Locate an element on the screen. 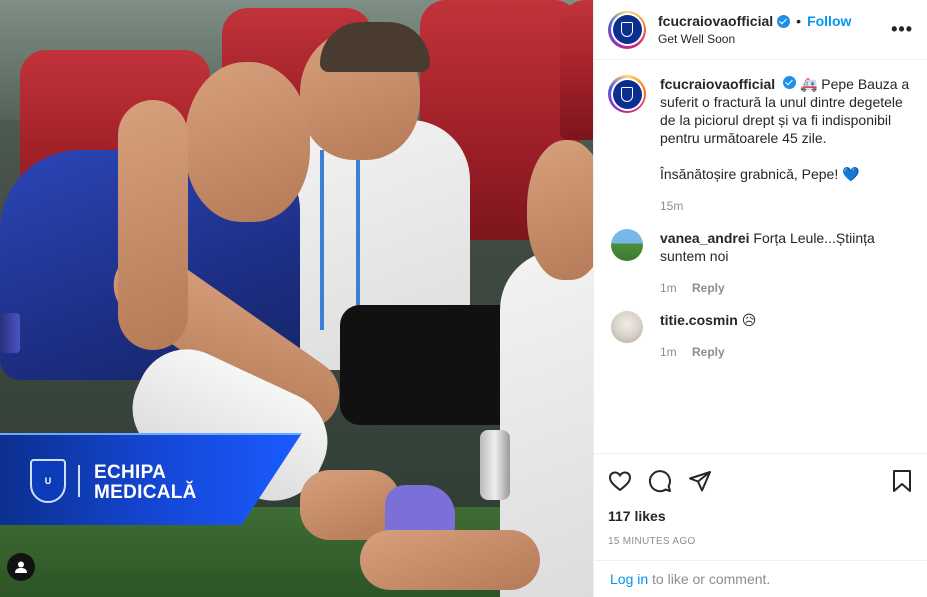 The height and width of the screenshot is (597, 927). drink-can is located at coordinates (10, 333).